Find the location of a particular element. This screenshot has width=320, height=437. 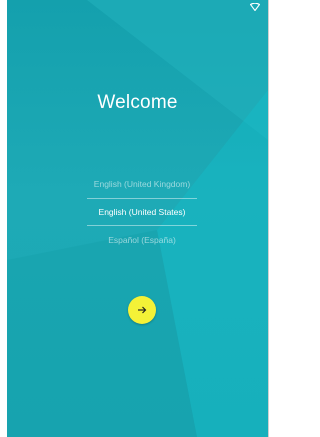

next-button is located at coordinates (142, 310).